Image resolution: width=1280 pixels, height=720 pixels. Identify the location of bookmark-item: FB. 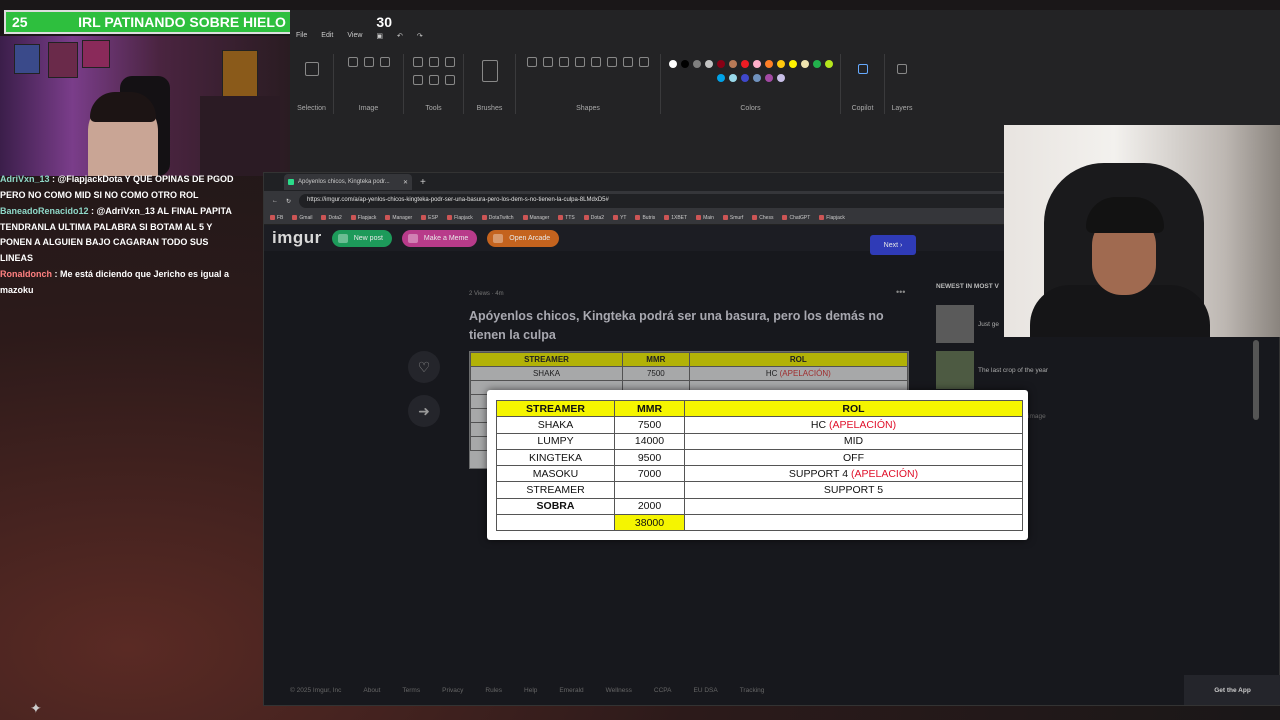
(276, 218).